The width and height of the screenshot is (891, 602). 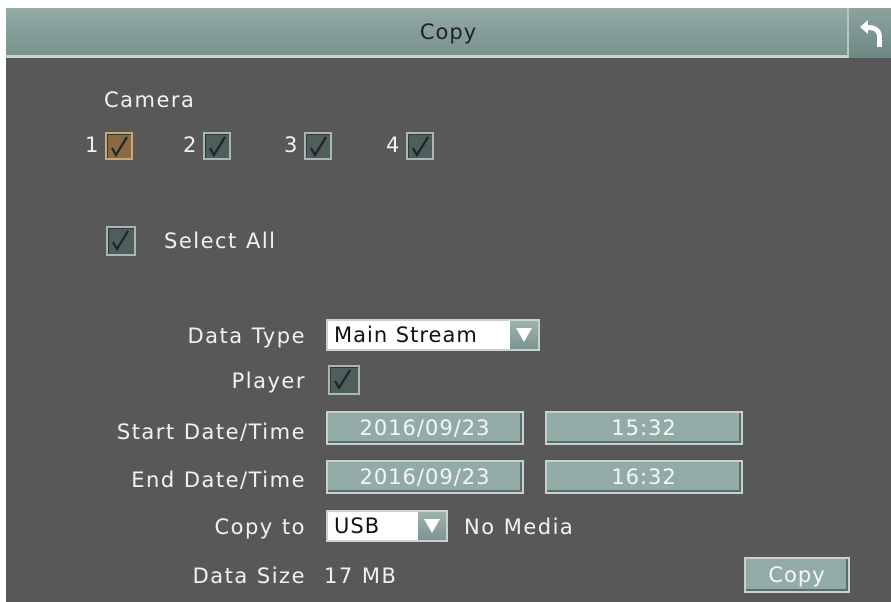 What do you see at coordinates (644, 477) in the screenshot?
I see `end-time-button: 16:32` at bounding box center [644, 477].